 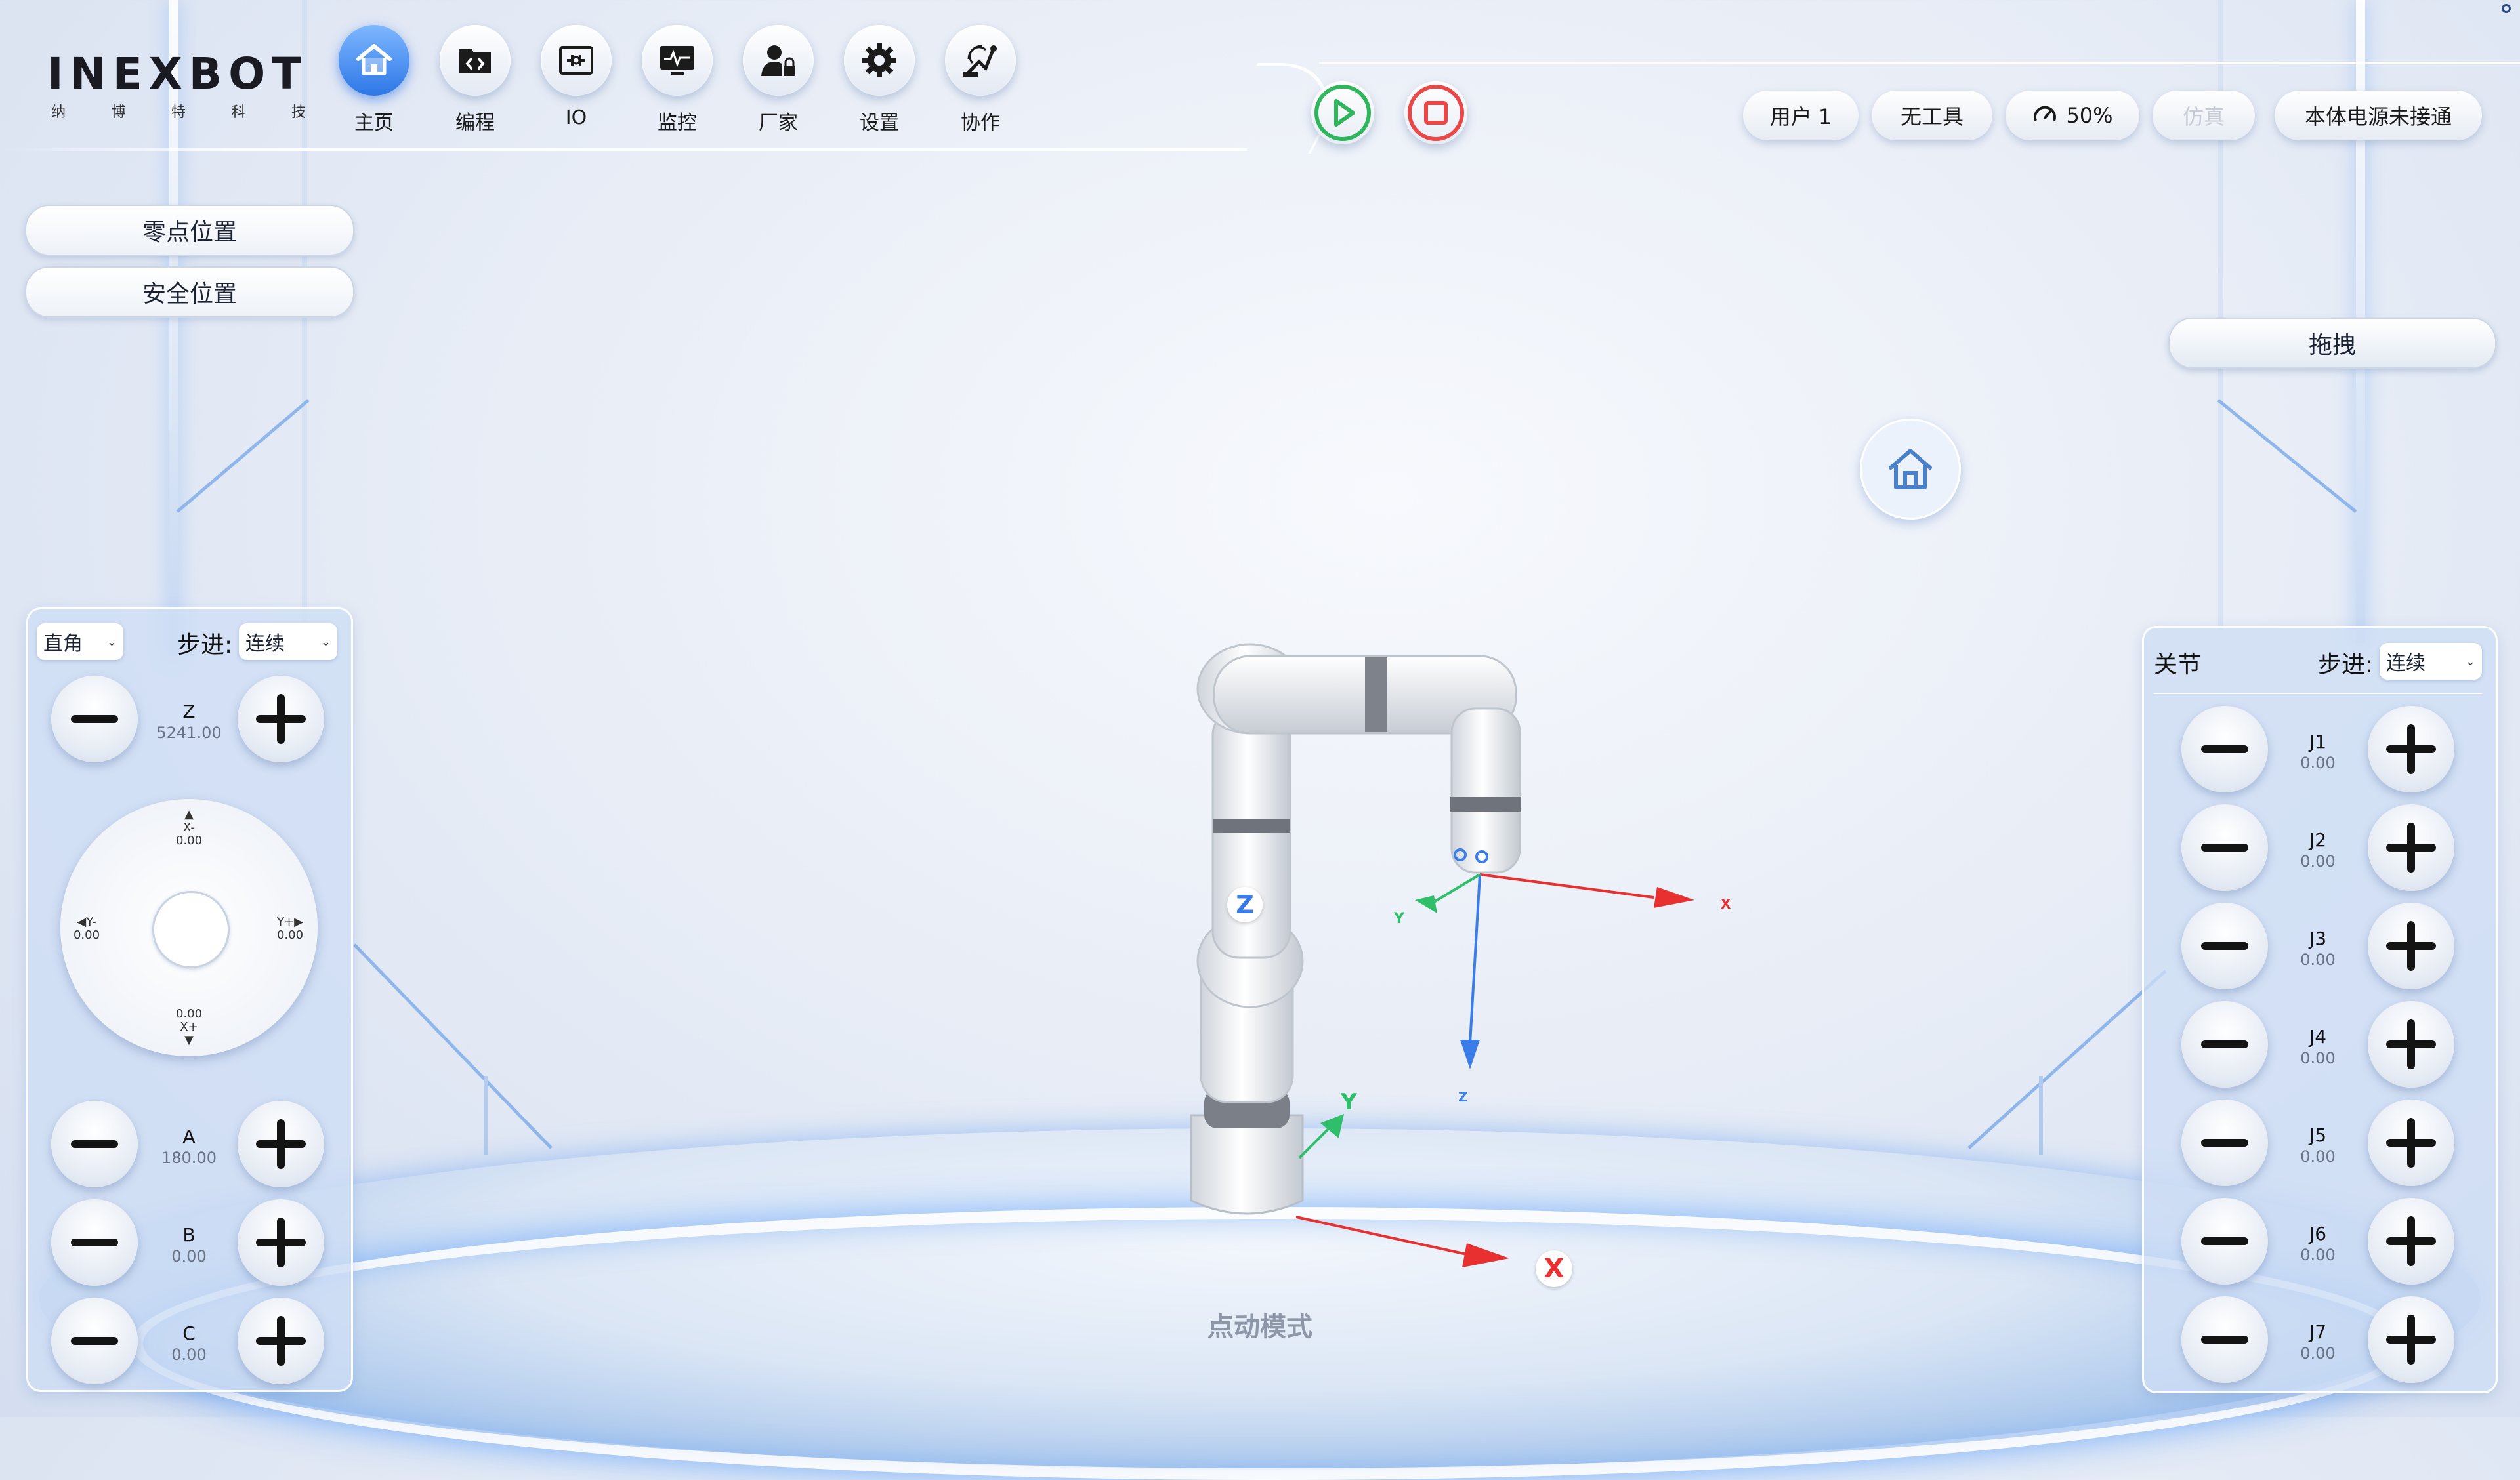 What do you see at coordinates (94, 1144) in the screenshot?
I see `a-minus-button` at bounding box center [94, 1144].